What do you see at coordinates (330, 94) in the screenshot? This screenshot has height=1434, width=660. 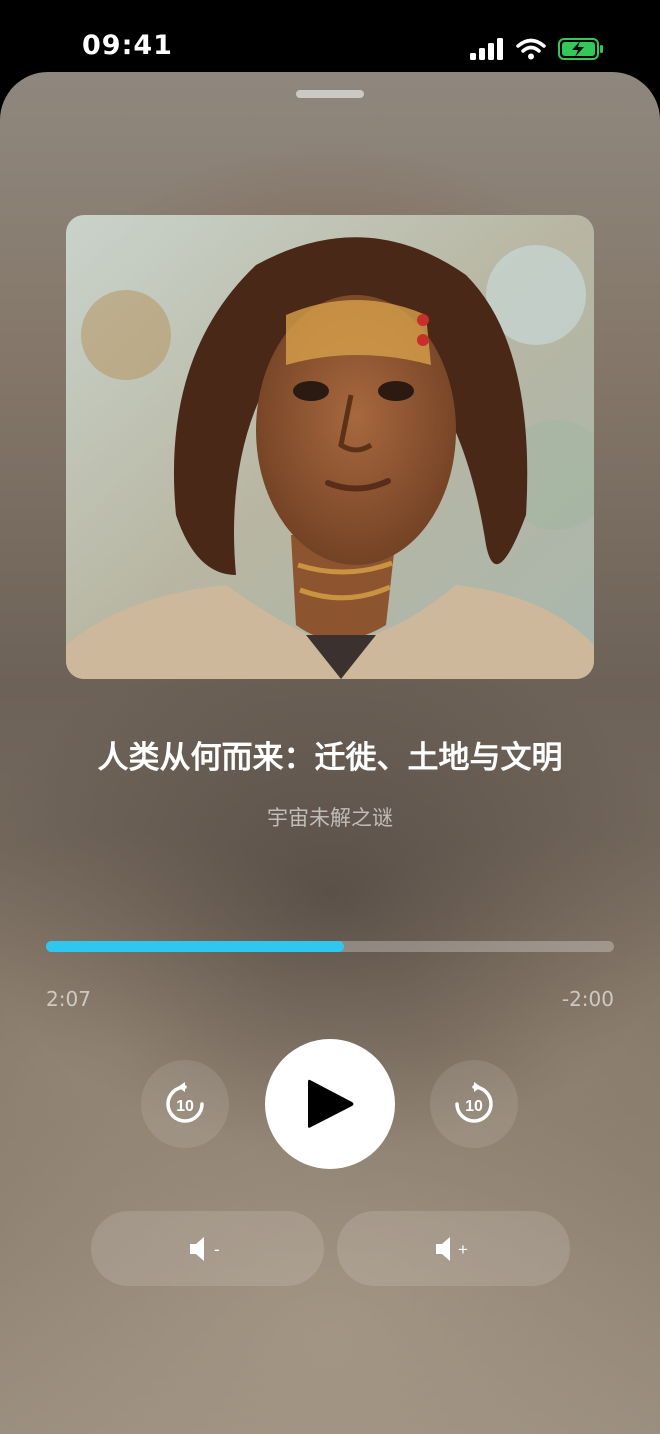 I see `sheet-grabber` at bounding box center [330, 94].